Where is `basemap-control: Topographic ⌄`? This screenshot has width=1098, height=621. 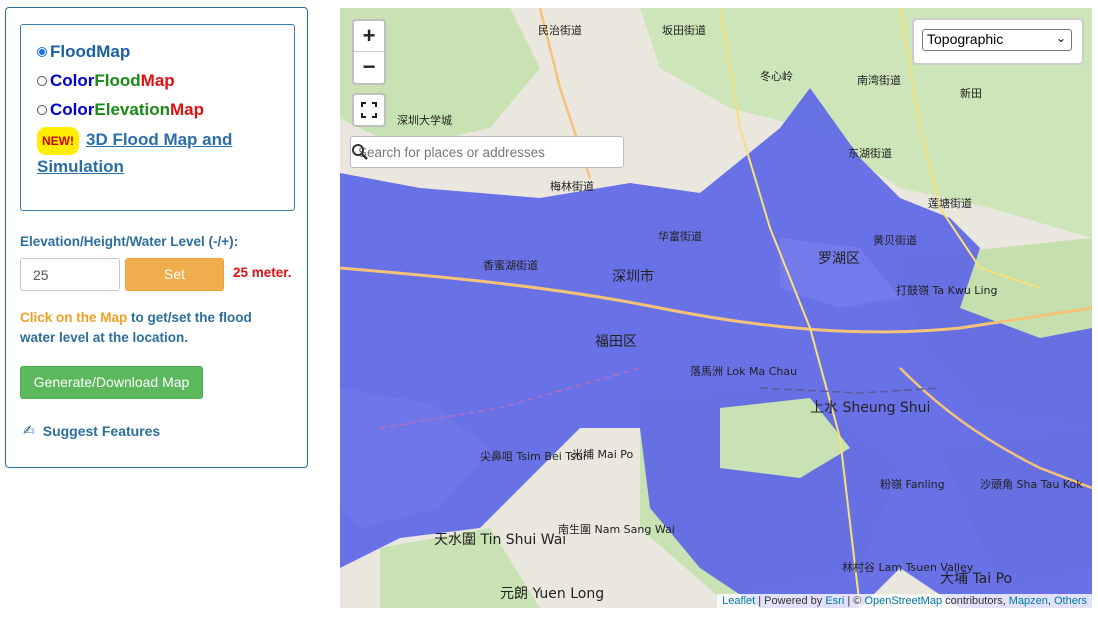 basemap-control: Topographic ⌄ is located at coordinates (998, 41).